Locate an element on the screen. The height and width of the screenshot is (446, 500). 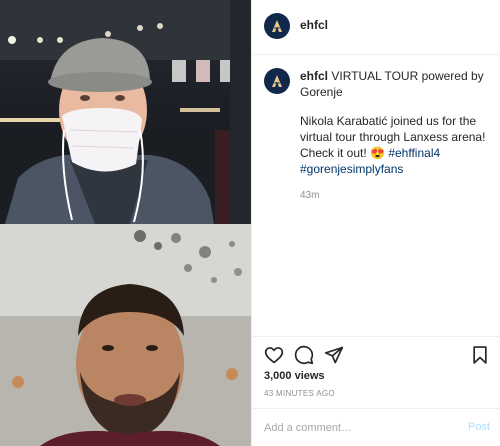
post-header: ehfcl is located at coordinates (376, 27).